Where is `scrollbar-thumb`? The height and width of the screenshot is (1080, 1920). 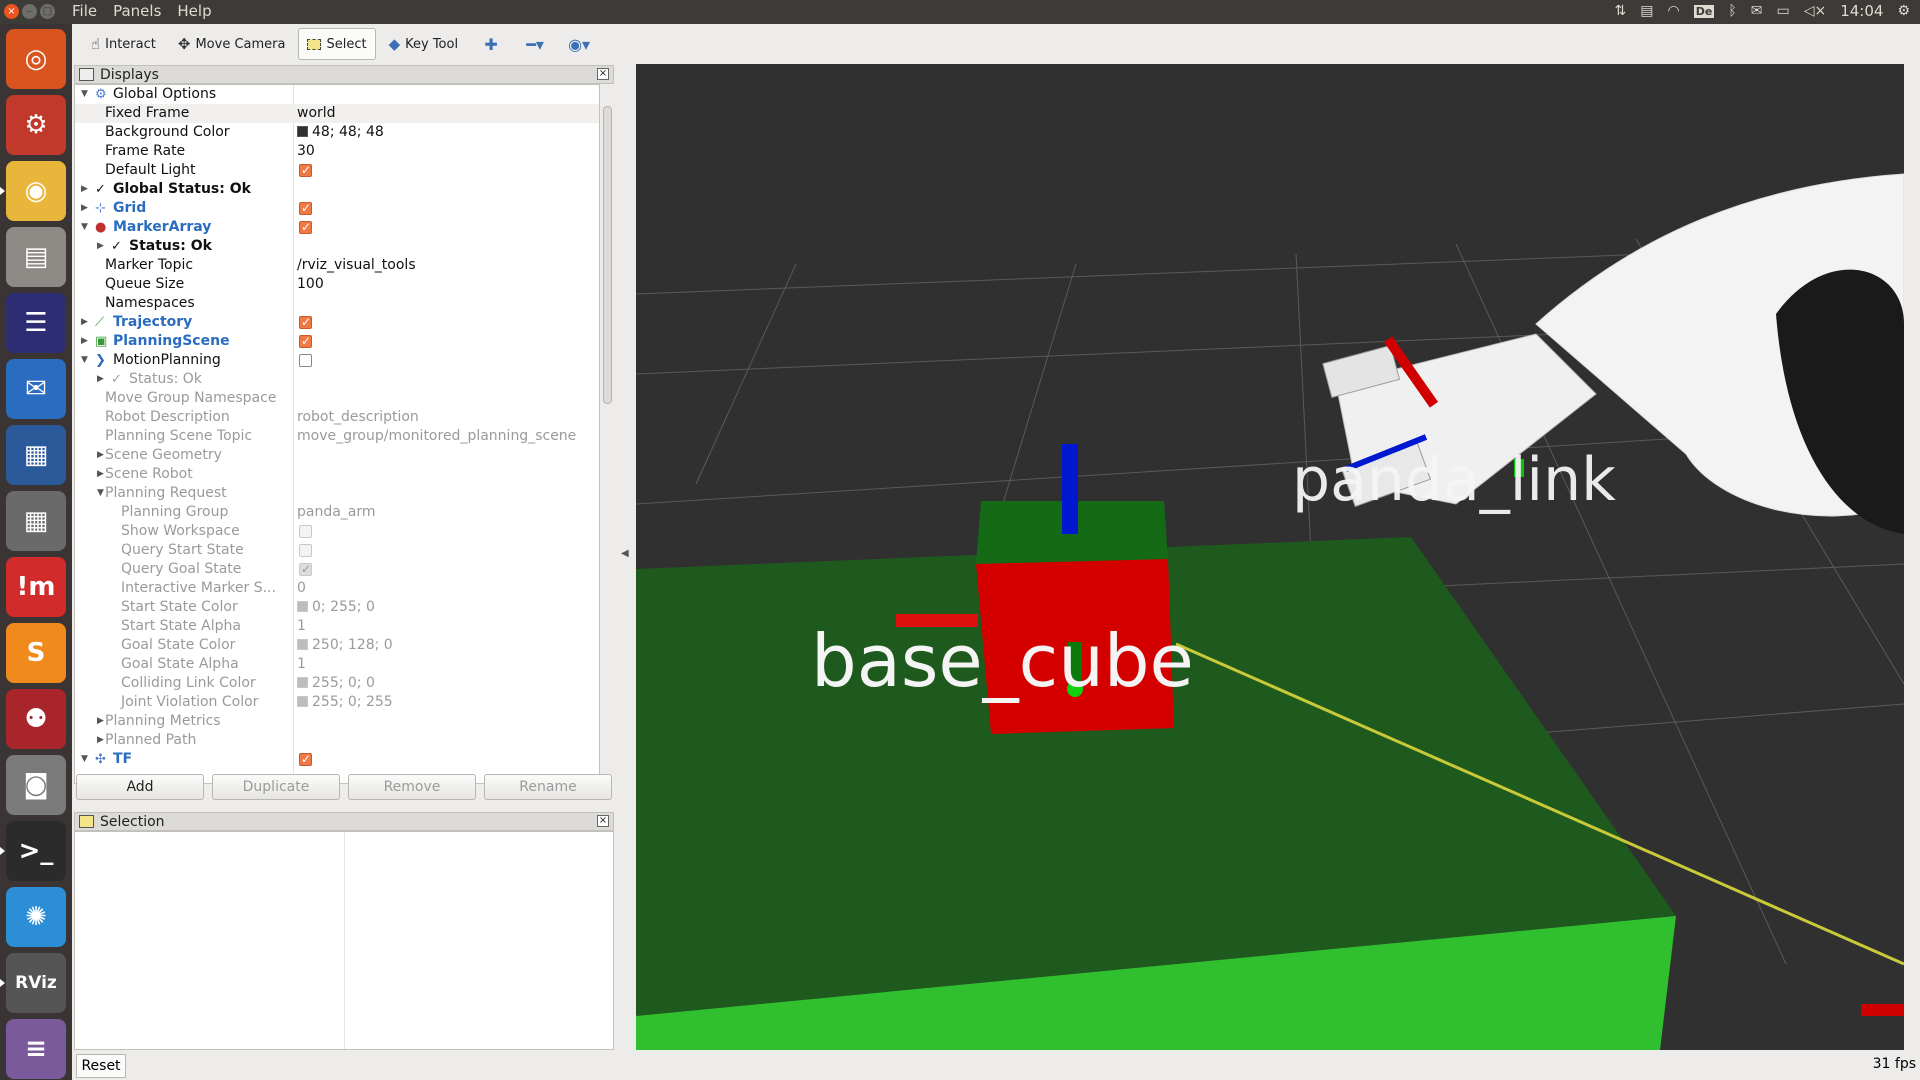 scrollbar-thumb is located at coordinates (607, 255).